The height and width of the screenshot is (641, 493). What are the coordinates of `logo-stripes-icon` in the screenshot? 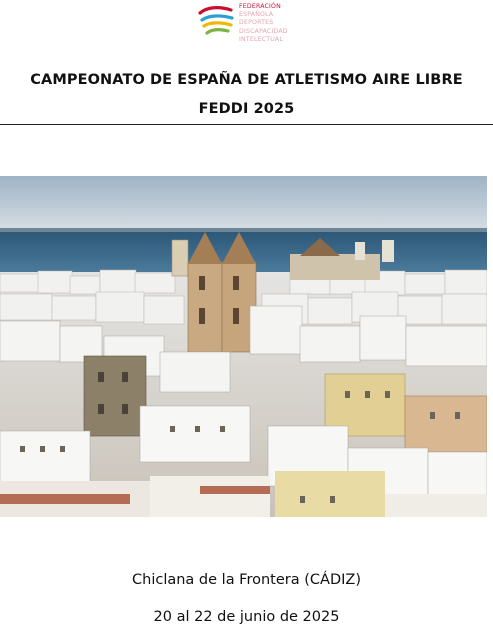 It's located at (216, 20).